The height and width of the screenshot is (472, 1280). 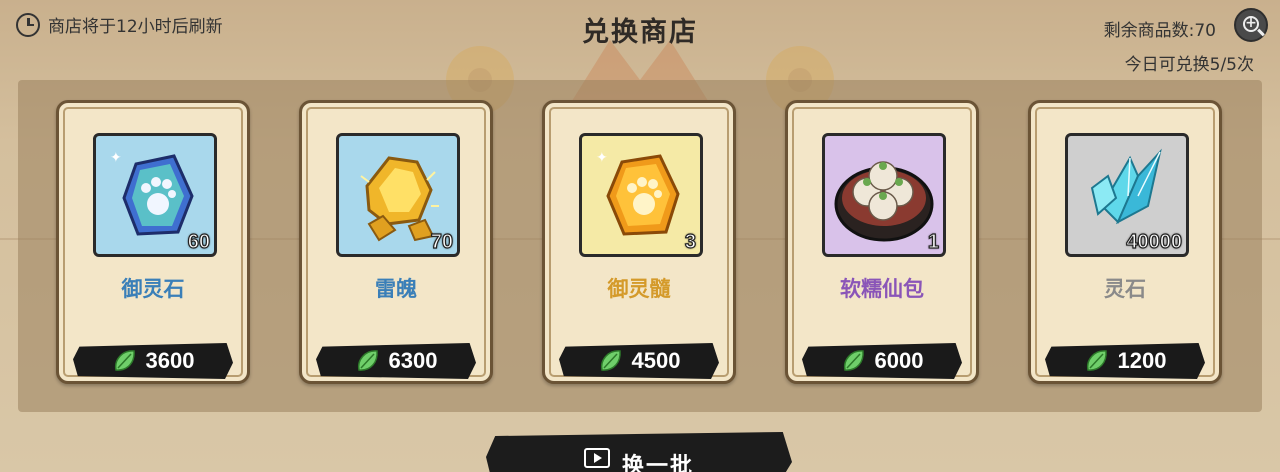 I want to click on steamed-buns-icon, so click(x=884, y=201).